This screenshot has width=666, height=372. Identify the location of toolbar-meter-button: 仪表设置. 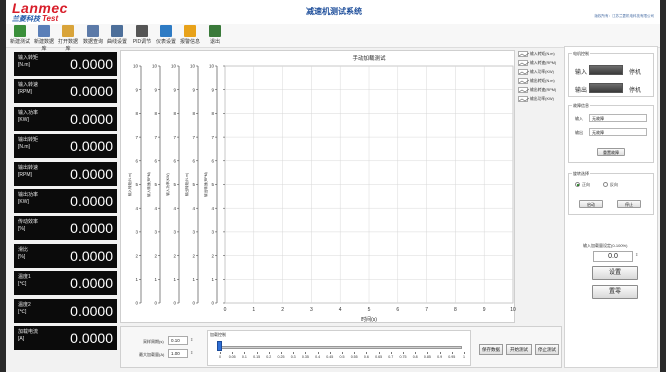
(166, 35).